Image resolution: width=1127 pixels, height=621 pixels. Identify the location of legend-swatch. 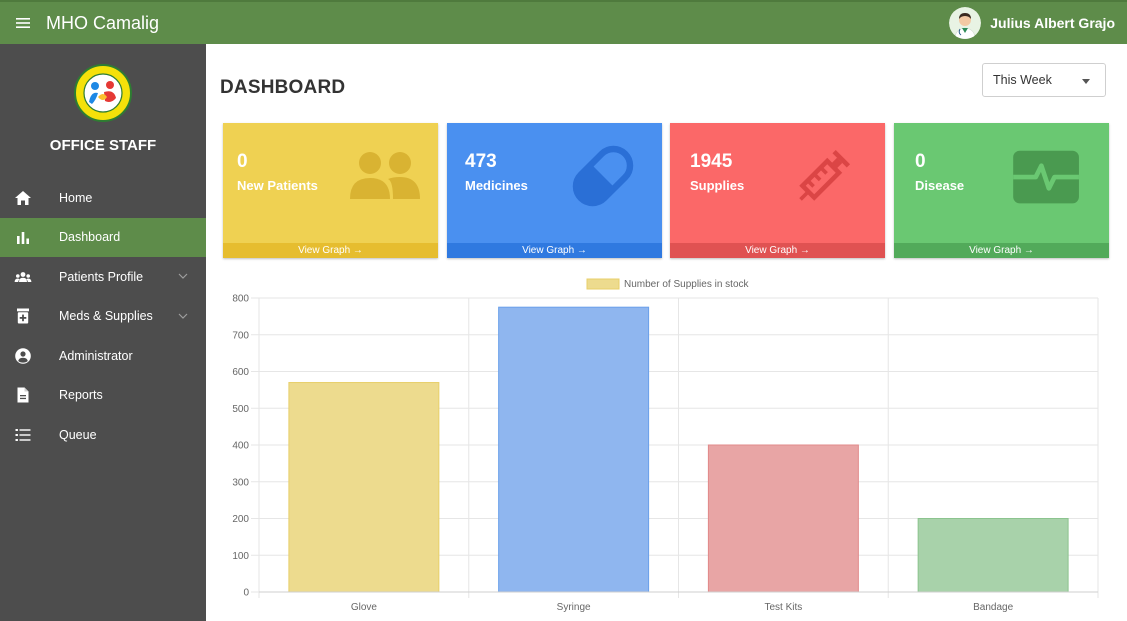
(603, 284).